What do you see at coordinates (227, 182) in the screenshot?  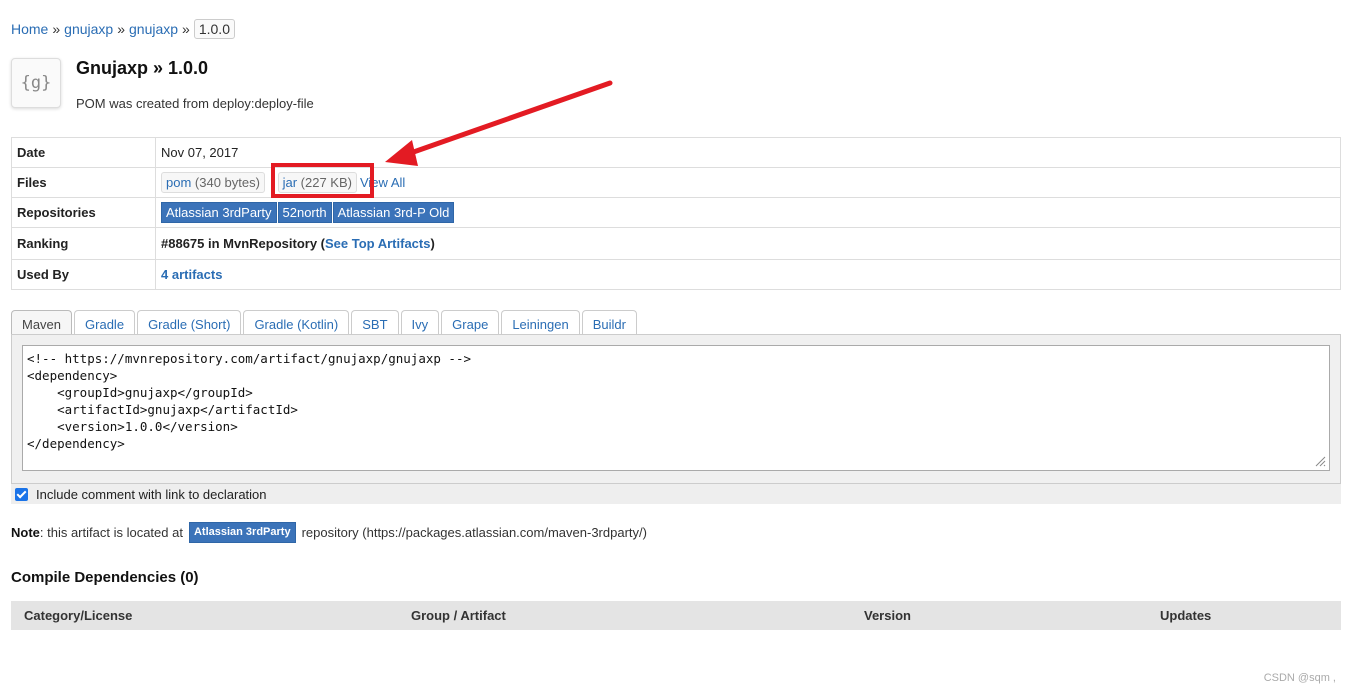 I see `file-size: (340 bytes)` at bounding box center [227, 182].